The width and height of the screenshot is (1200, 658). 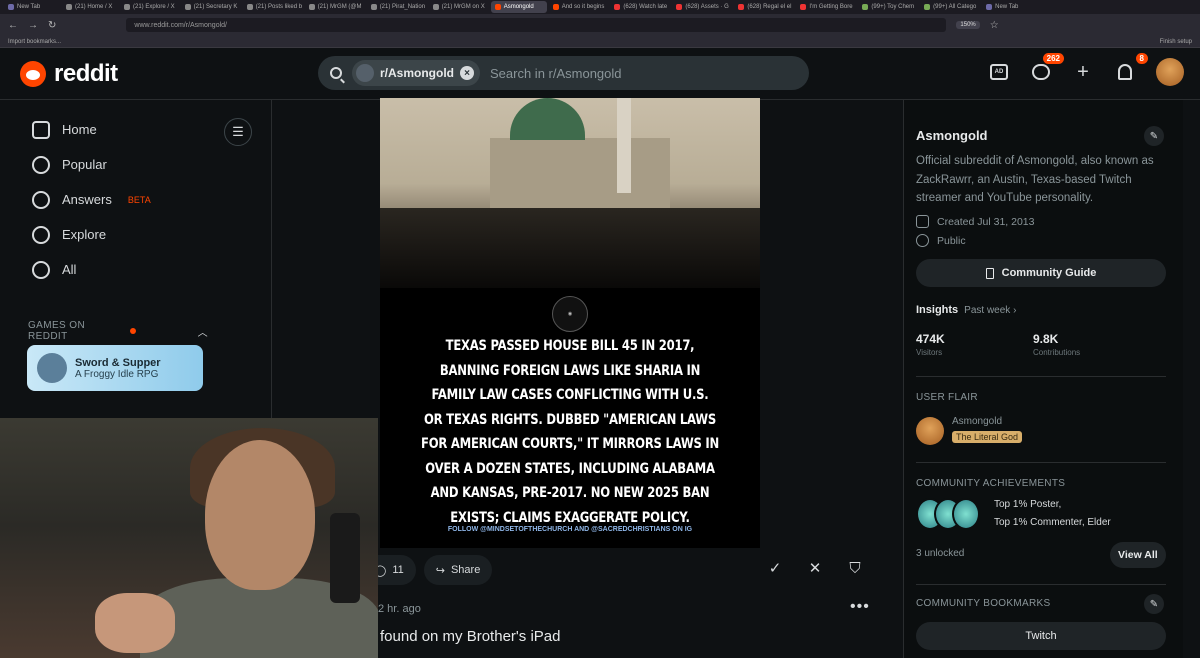 What do you see at coordinates (465, 570) in the screenshot?
I see `share-label: Share` at bounding box center [465, 570].